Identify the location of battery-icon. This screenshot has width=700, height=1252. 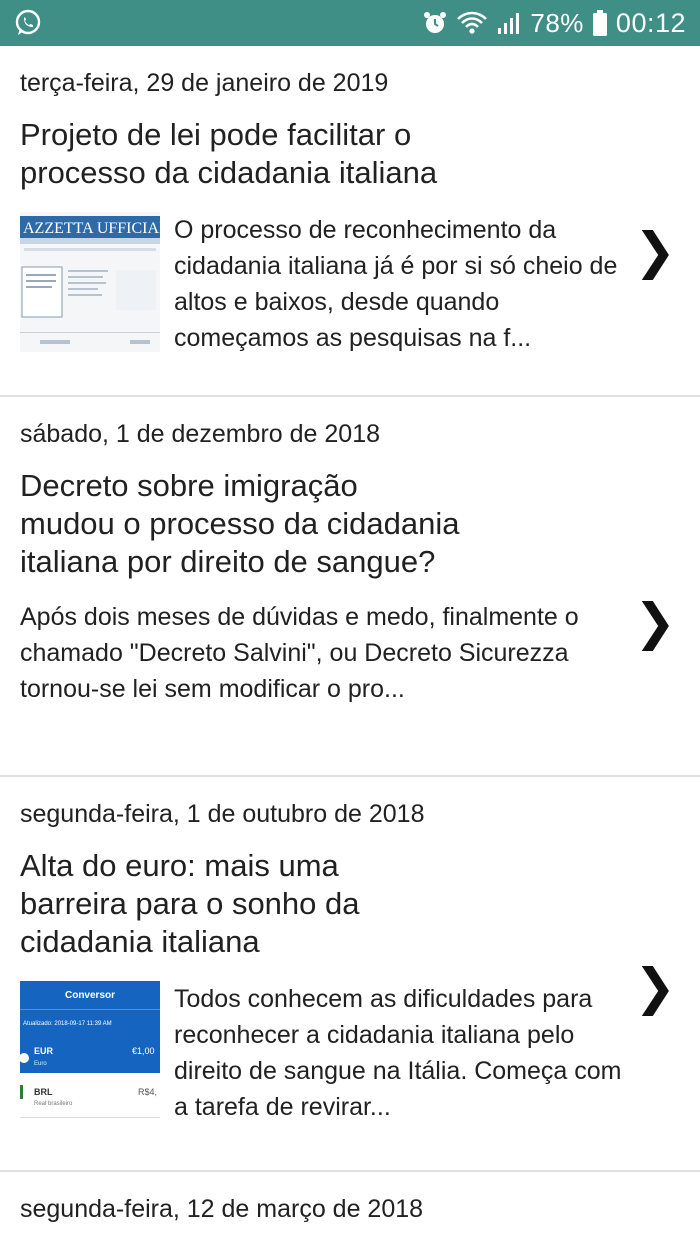
(600, 23).